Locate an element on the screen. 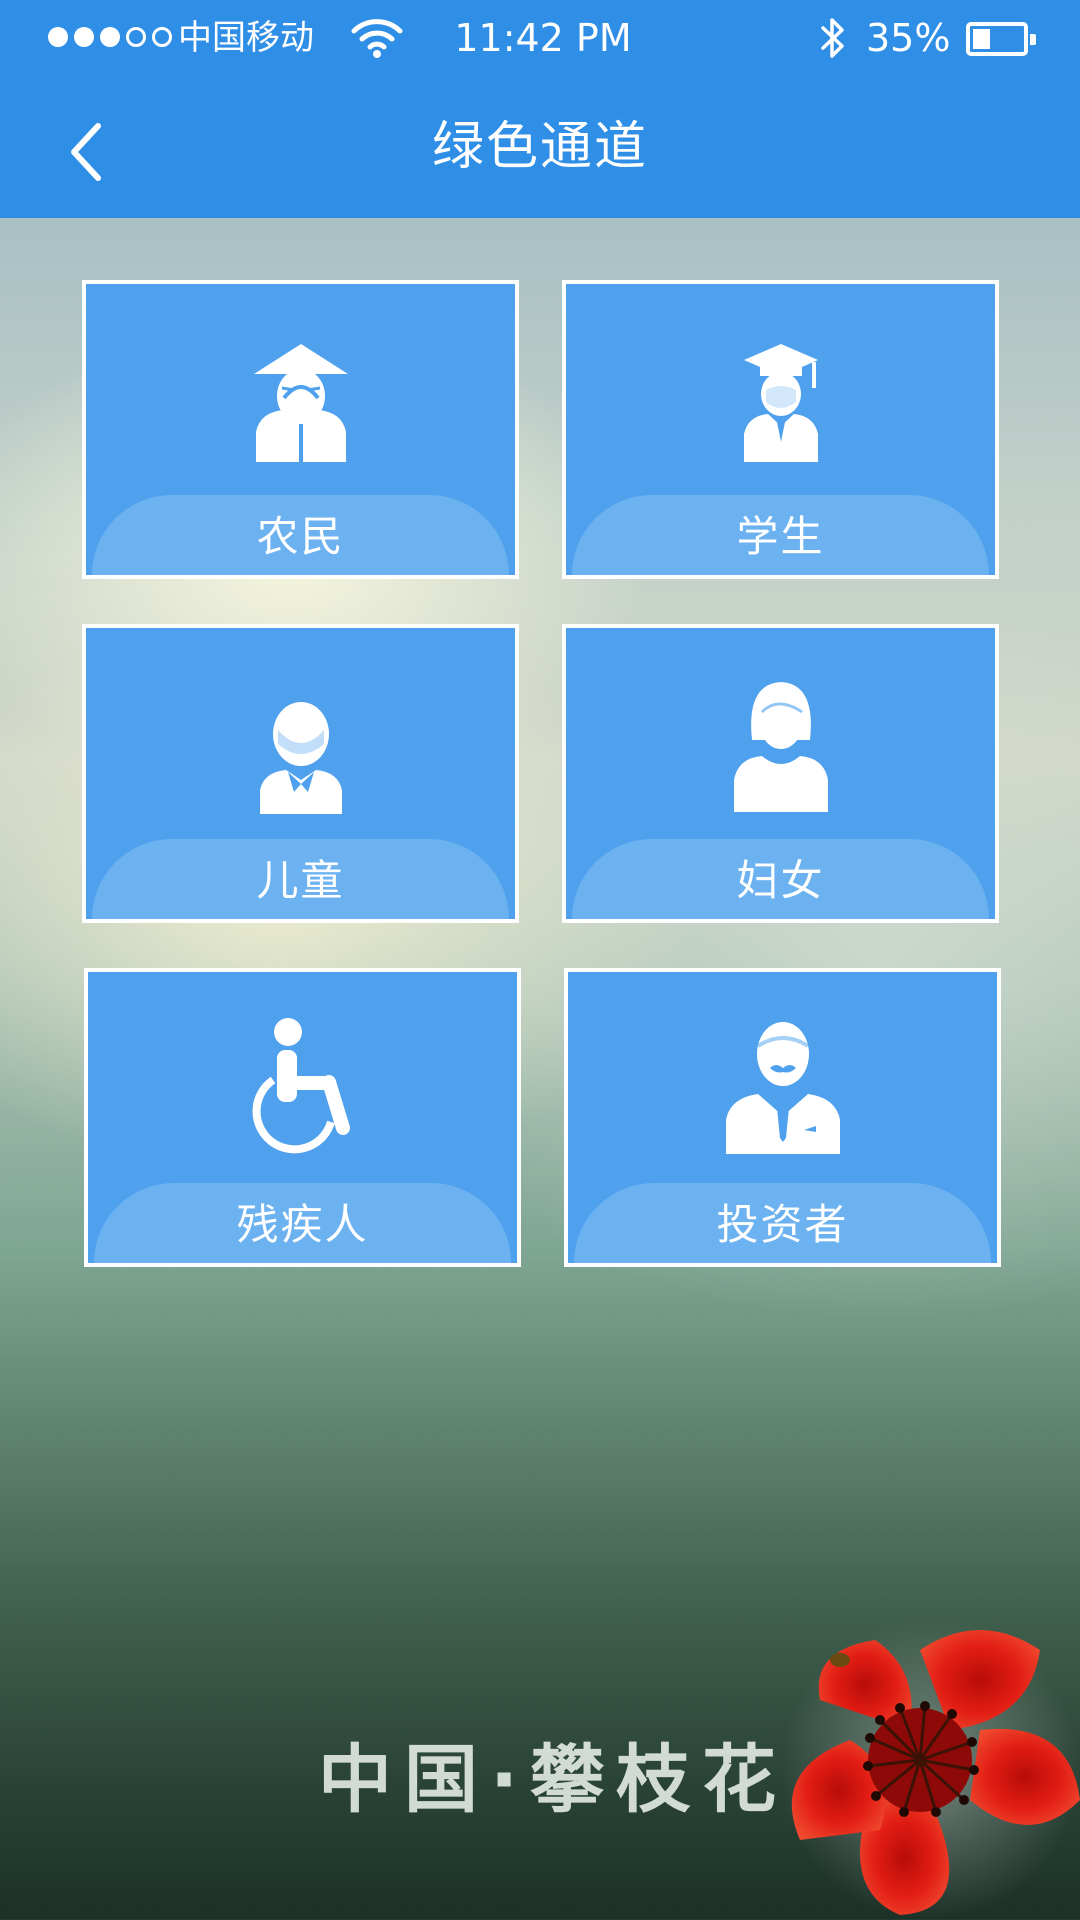 This screenshot has width=1080, height=1920. tile-label: 学生 is located at coordinates (780, 536).